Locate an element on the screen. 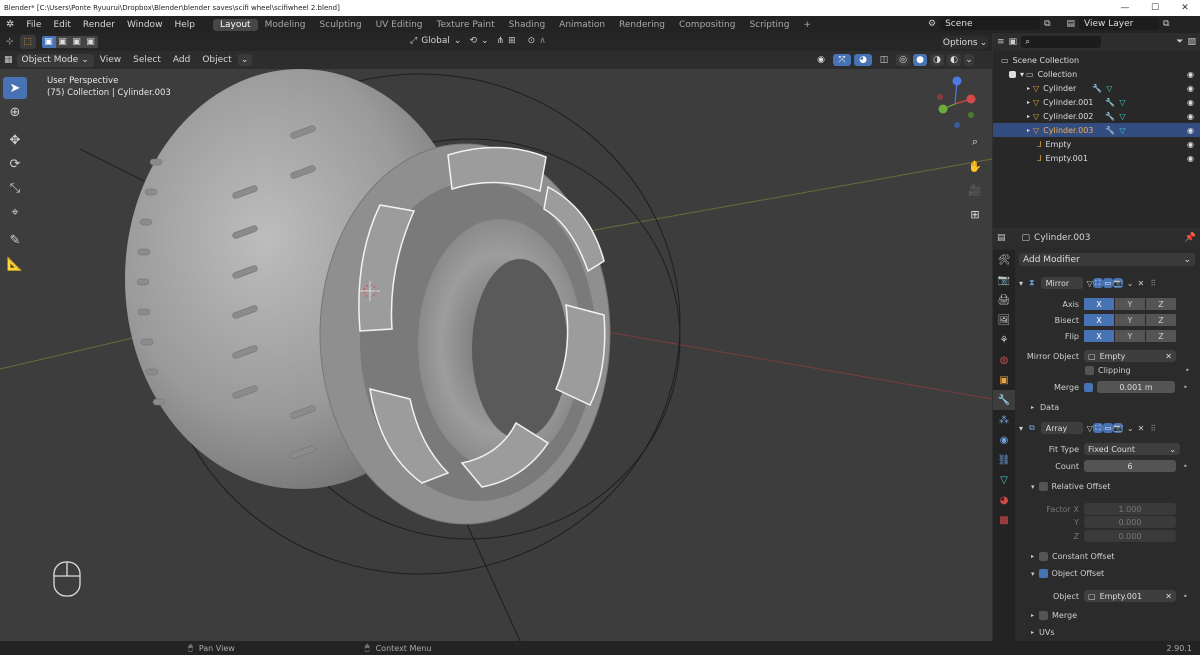 The image size is (1200, 655). mirror-axis-y-toggle: Y is located at coordinates (1130, 304).